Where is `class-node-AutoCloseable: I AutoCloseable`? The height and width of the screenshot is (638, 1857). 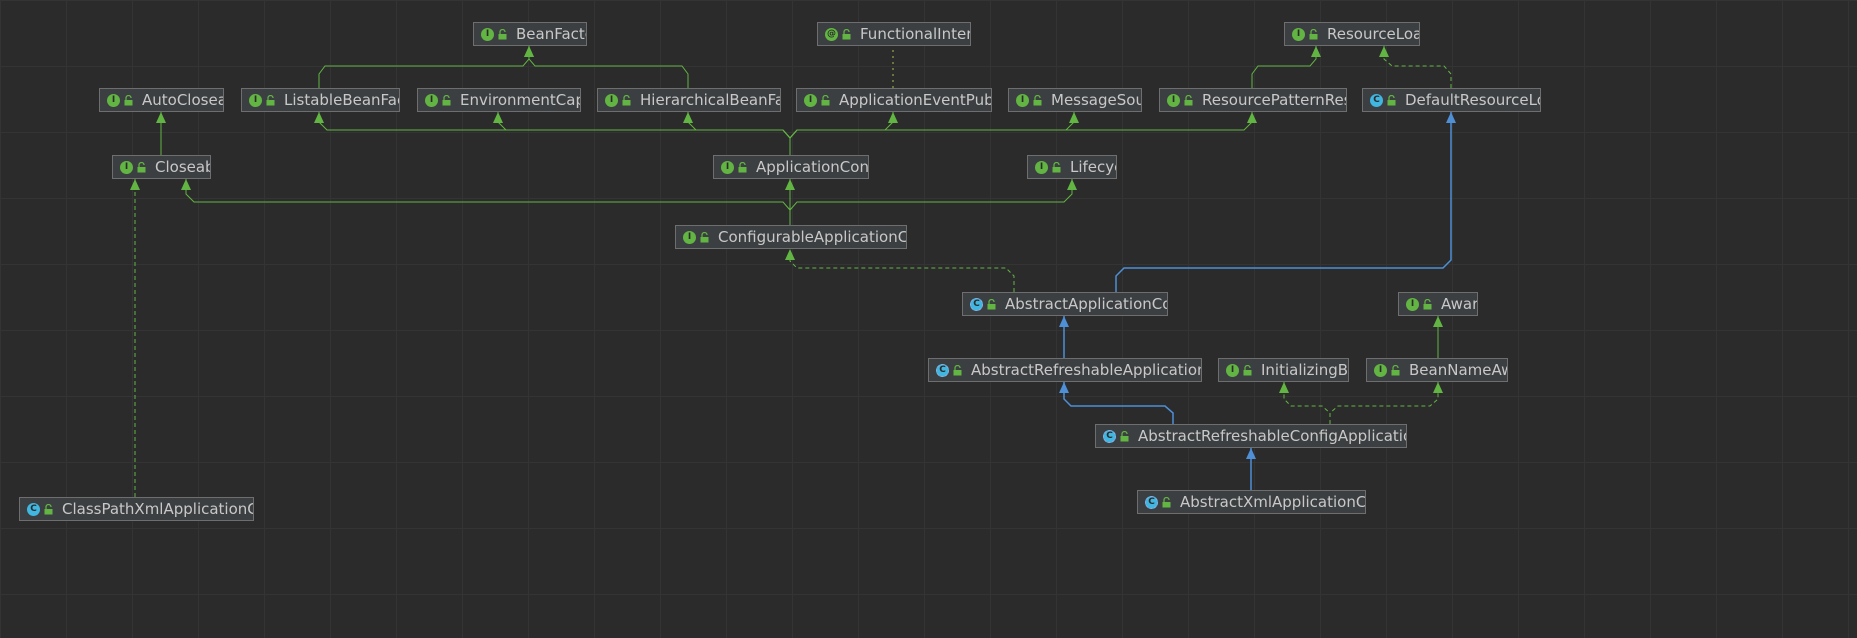 class-node-AutoCloseable: I AutoCloseable is located at coordinates (161, 100).